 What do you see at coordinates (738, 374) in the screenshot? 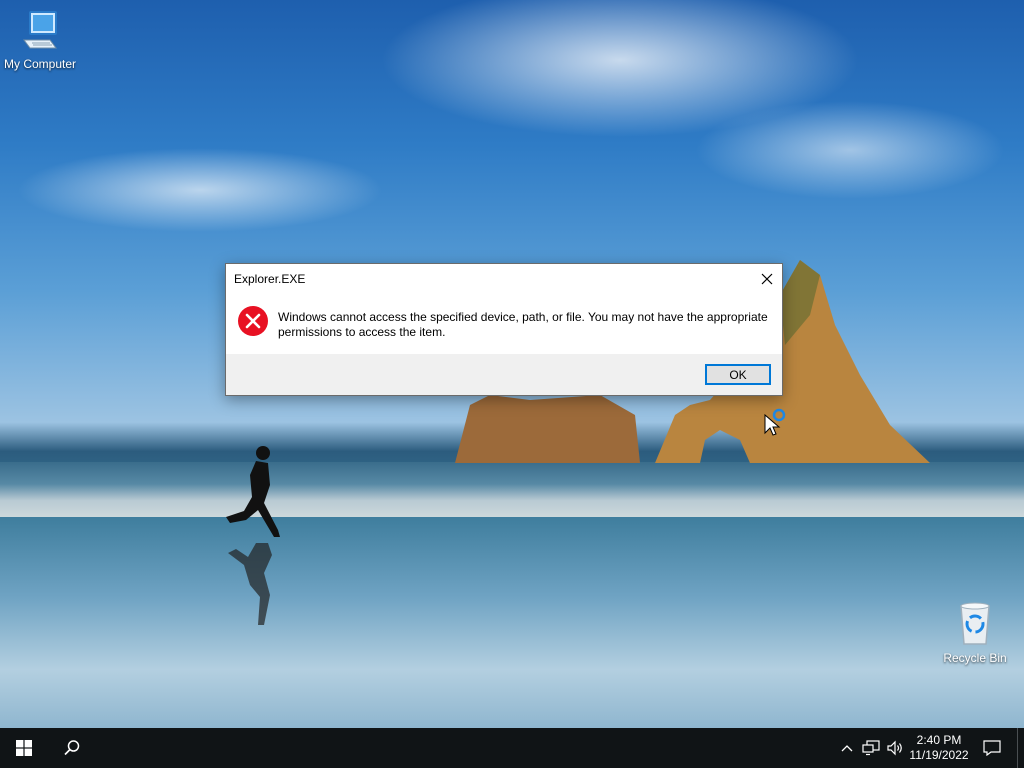
I see `ok-button: OK` at bounding box center [738, 374].